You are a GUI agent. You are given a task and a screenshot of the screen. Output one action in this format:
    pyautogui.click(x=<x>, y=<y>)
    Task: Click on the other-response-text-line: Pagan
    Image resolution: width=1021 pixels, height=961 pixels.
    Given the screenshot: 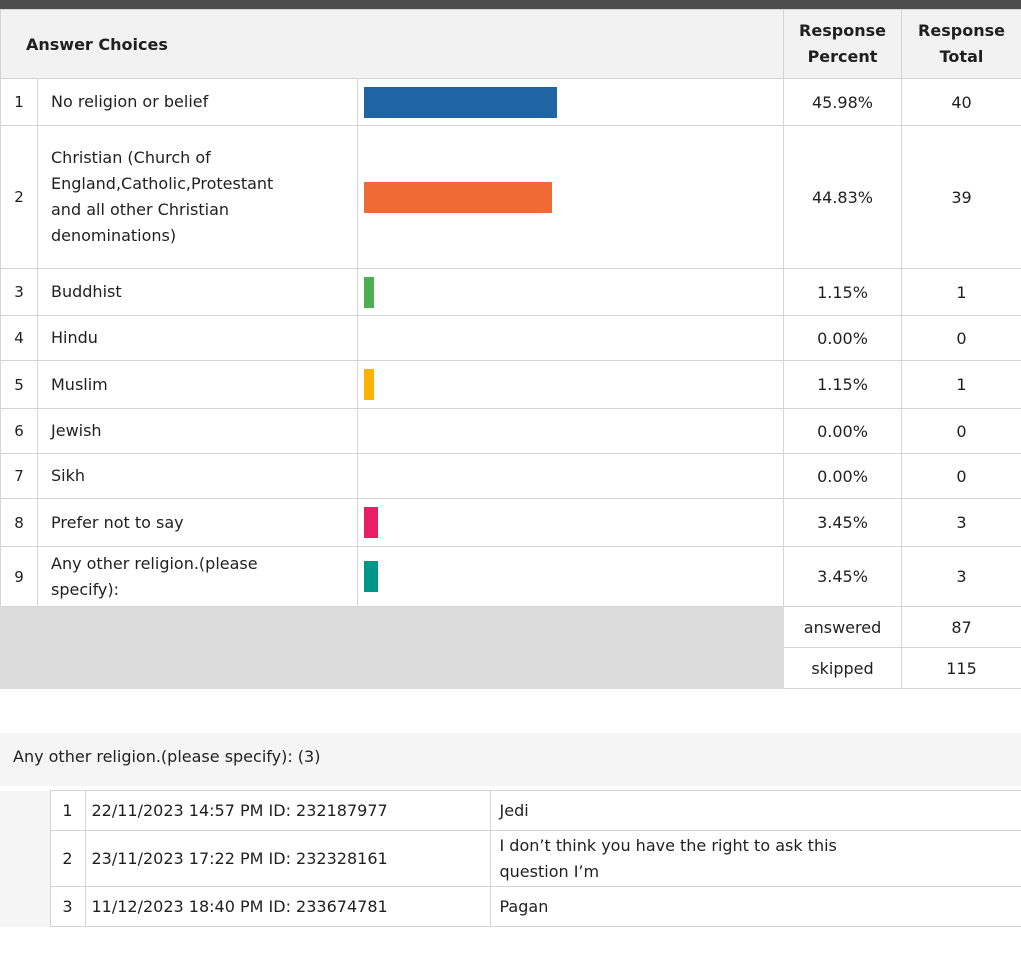 What is the action you would take?
    pyautogui.click(x=524, y=906)
    